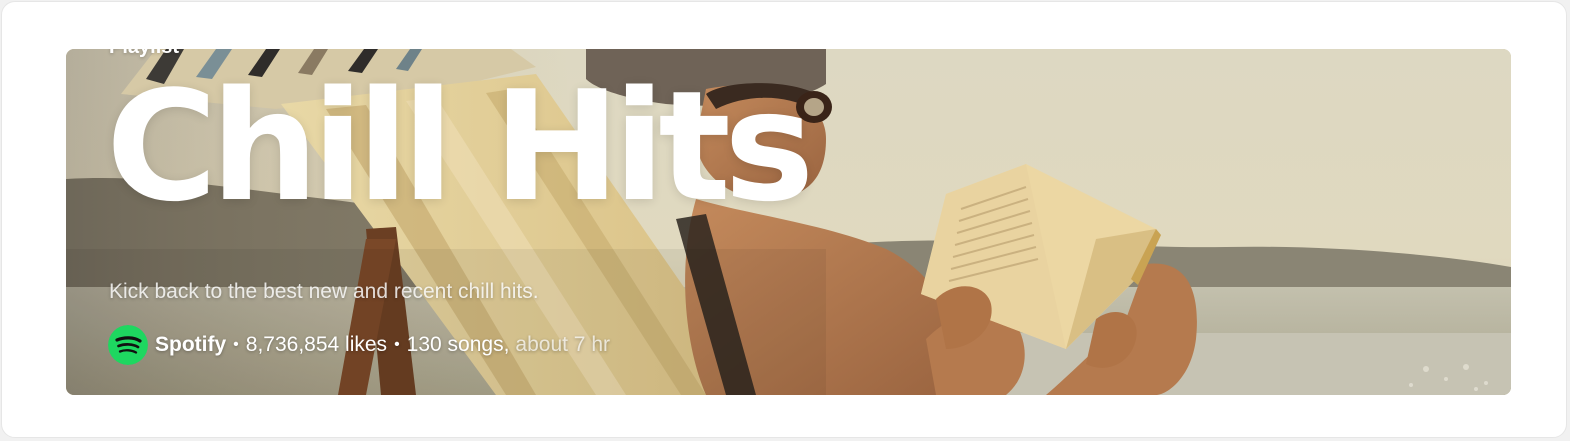 This screenshot has height=441, width=1570. What do you see at coordinates (458, 344) in the screenshot?
I see `songs-count: 130 songs,` at bounding box center [458, 344].